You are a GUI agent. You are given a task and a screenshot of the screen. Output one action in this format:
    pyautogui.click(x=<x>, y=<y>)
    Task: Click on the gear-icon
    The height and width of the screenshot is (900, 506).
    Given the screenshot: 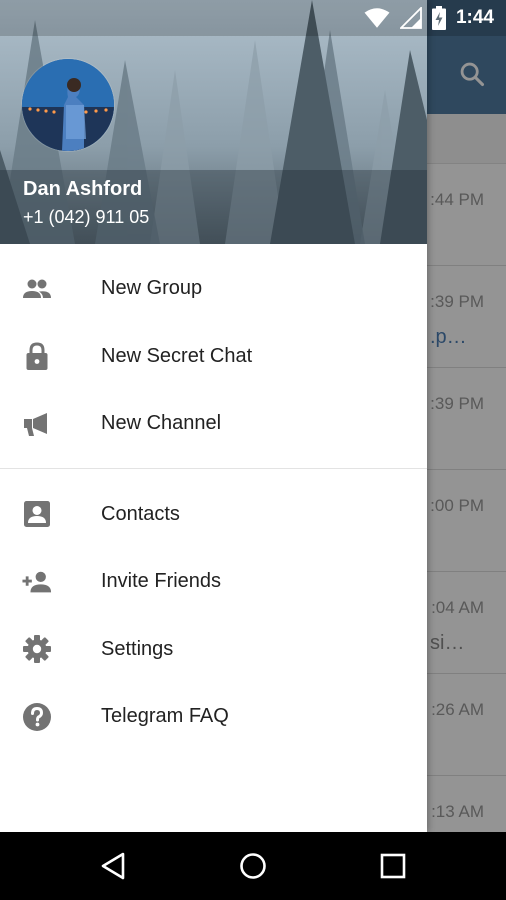 What is the action you would take?
    pyautogui.click(x=37, y=649)
    